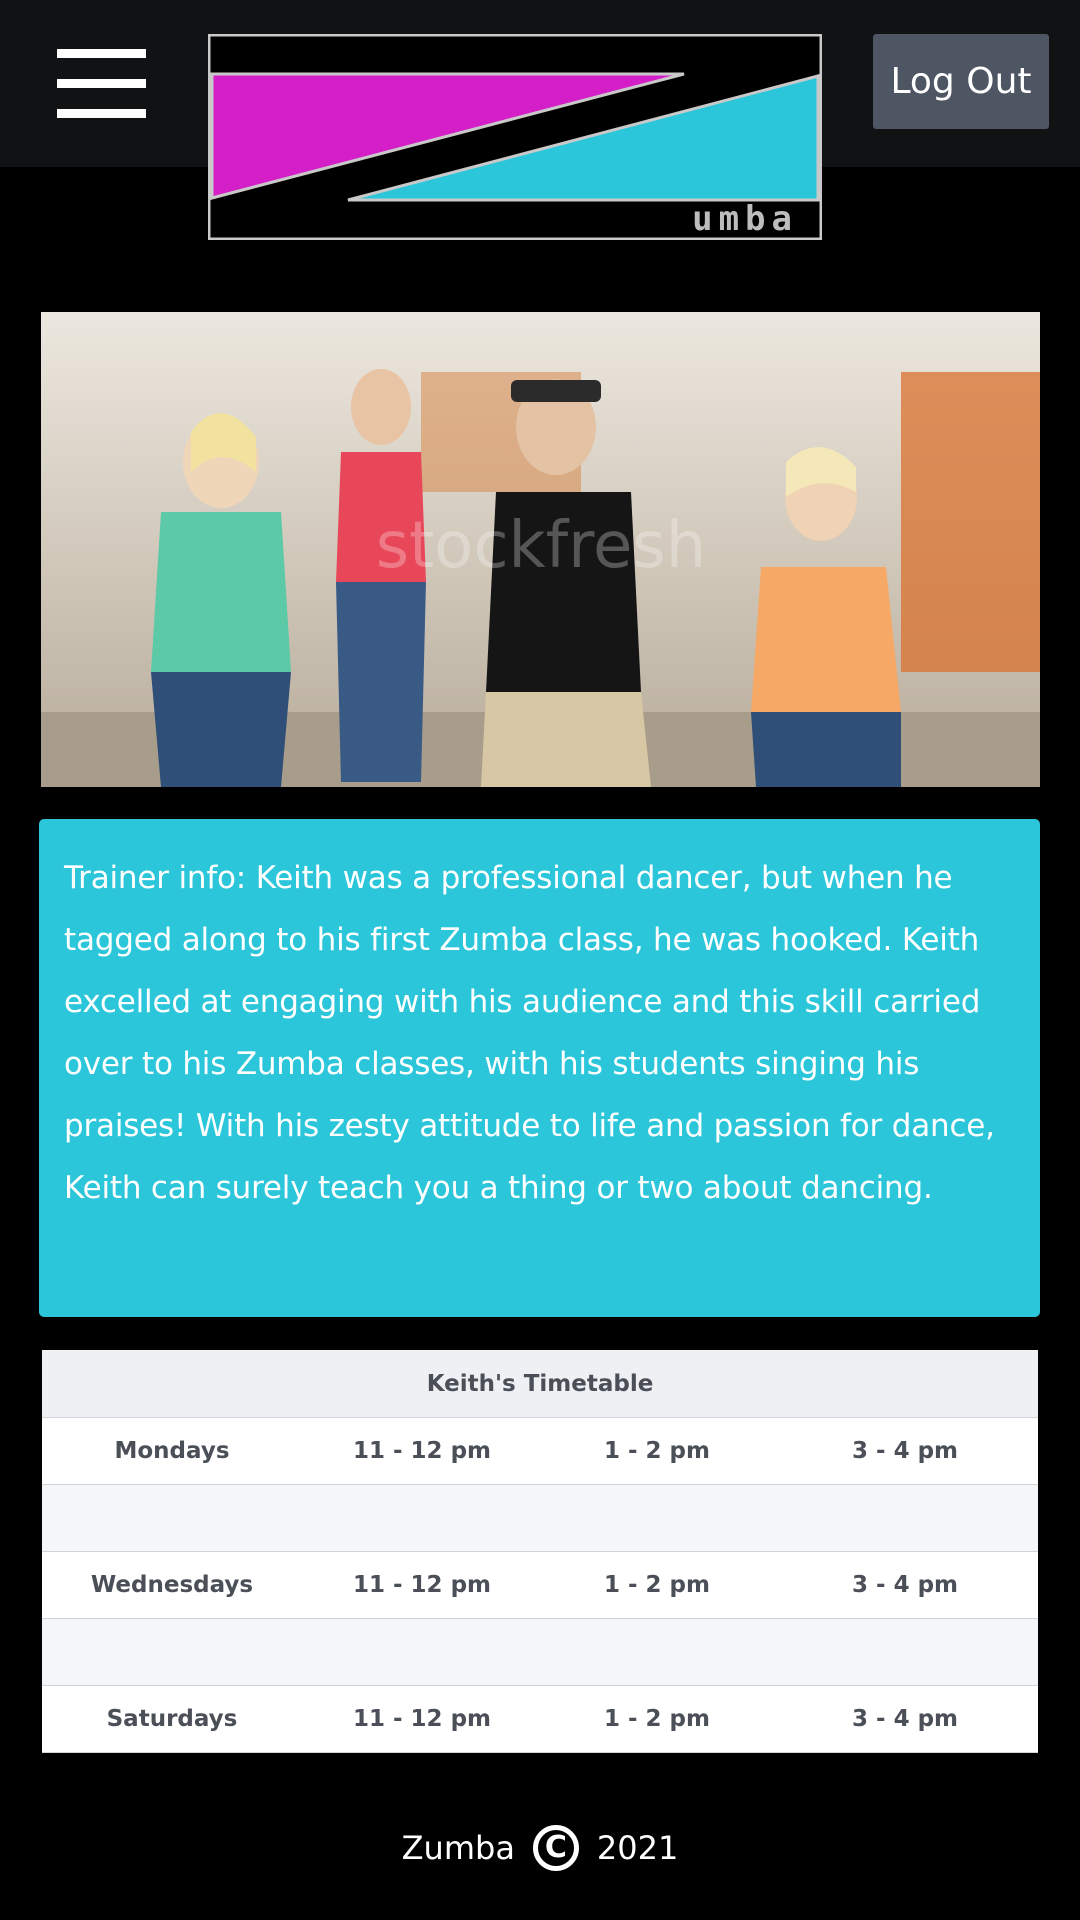 The width and height of the screenshot is (1080, 1920). What do you see at coordinates (637, 1848) in the screenshot?
I see `footer-year: 2021` at bounding box center [637, 1848].